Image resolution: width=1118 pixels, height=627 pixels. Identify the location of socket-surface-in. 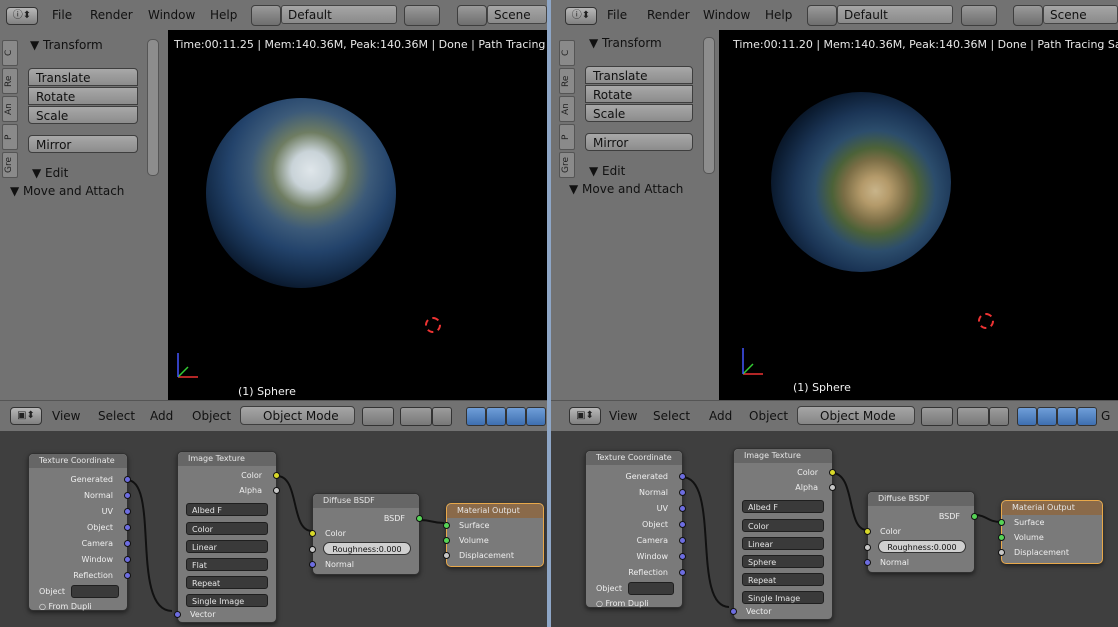
(446, 525).